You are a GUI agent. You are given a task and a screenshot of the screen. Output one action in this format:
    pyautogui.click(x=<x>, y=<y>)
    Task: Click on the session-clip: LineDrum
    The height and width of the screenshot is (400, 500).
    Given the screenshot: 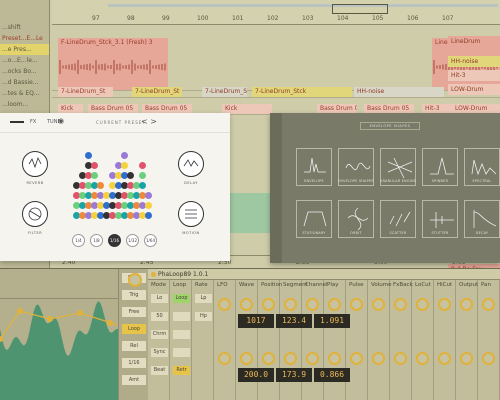 What is the action you would take?
    pyautogui.click(x=474, y=41)
    